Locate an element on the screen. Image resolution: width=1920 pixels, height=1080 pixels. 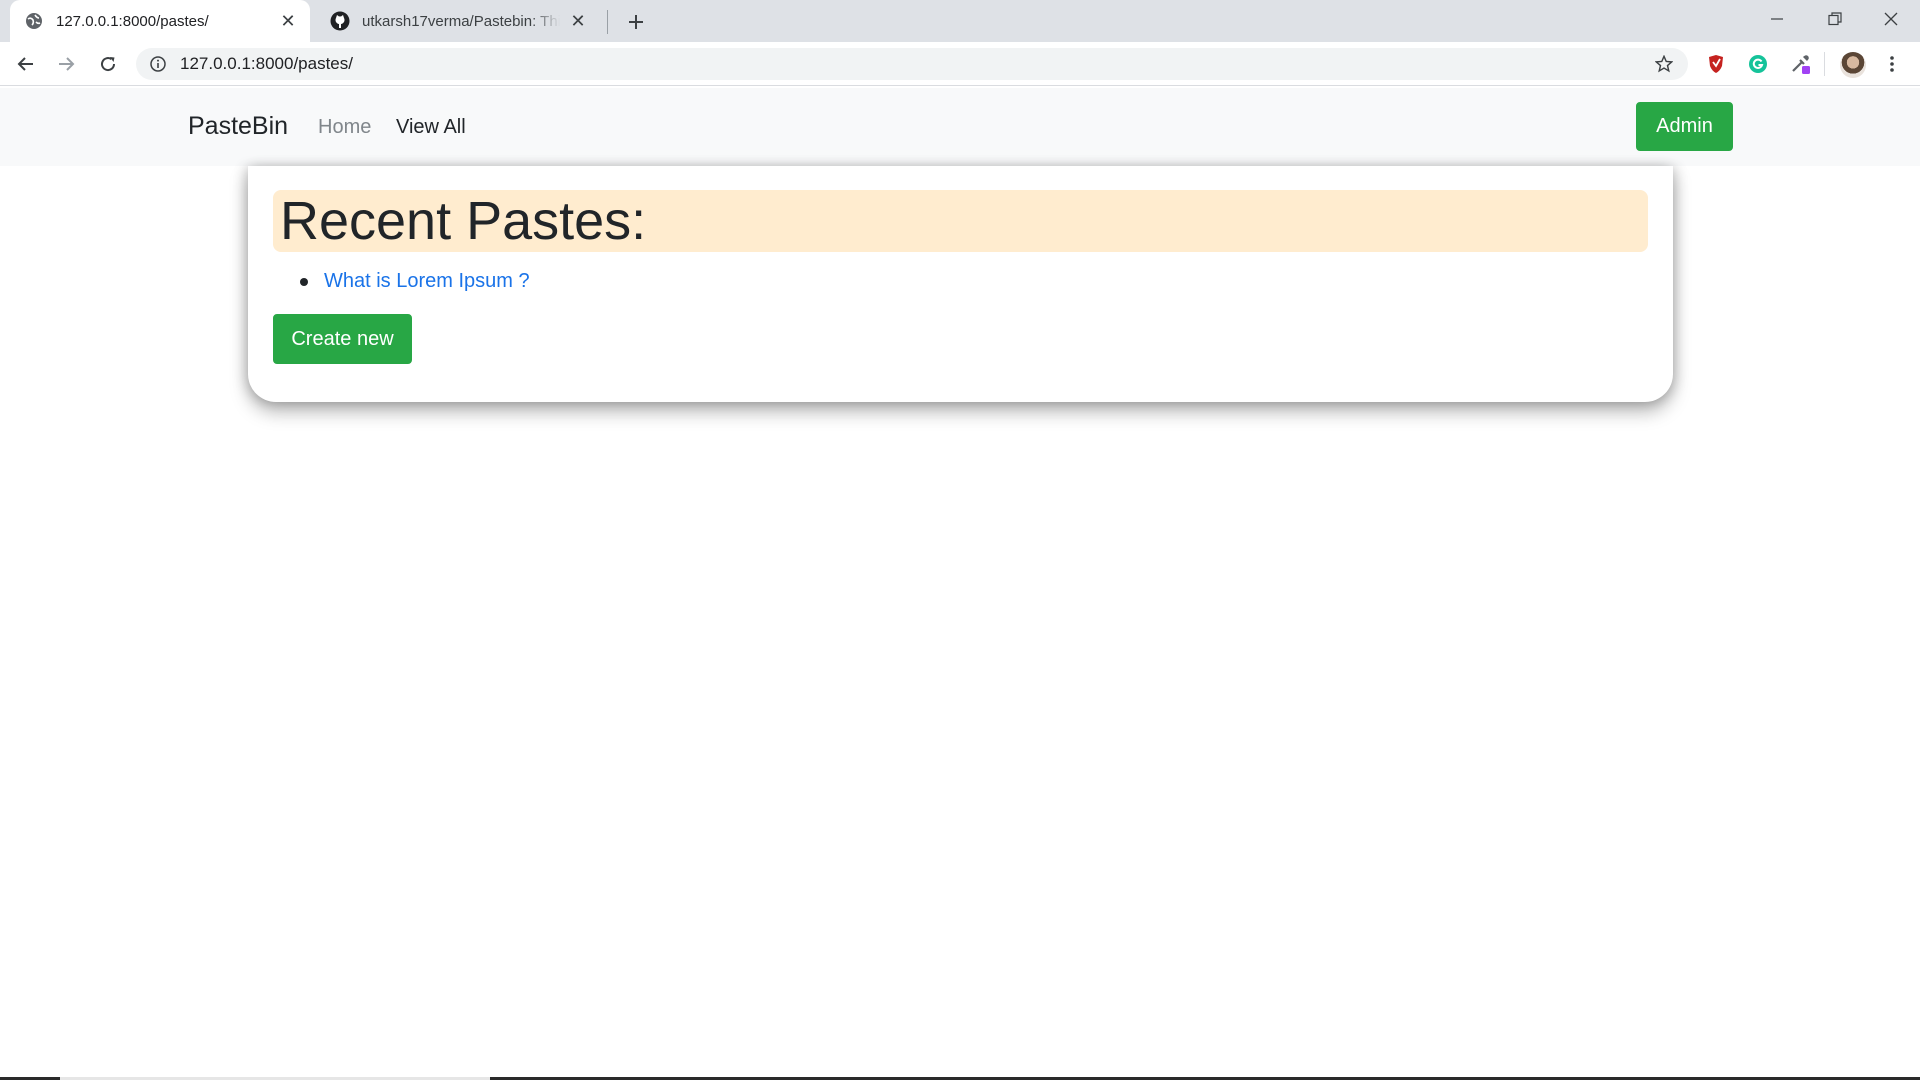
nav-link-view-all: View All is located at coordinates (431, 127).